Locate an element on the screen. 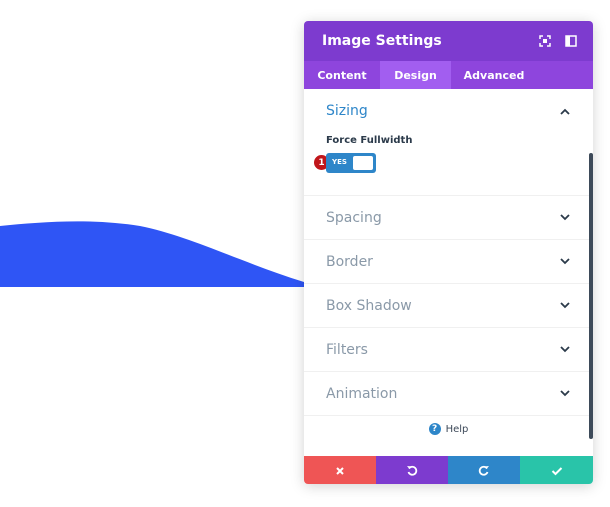 Image resolution: width=610 pixels, height=507 pixels. help-icon: ? is located at coordinates (434, 429).